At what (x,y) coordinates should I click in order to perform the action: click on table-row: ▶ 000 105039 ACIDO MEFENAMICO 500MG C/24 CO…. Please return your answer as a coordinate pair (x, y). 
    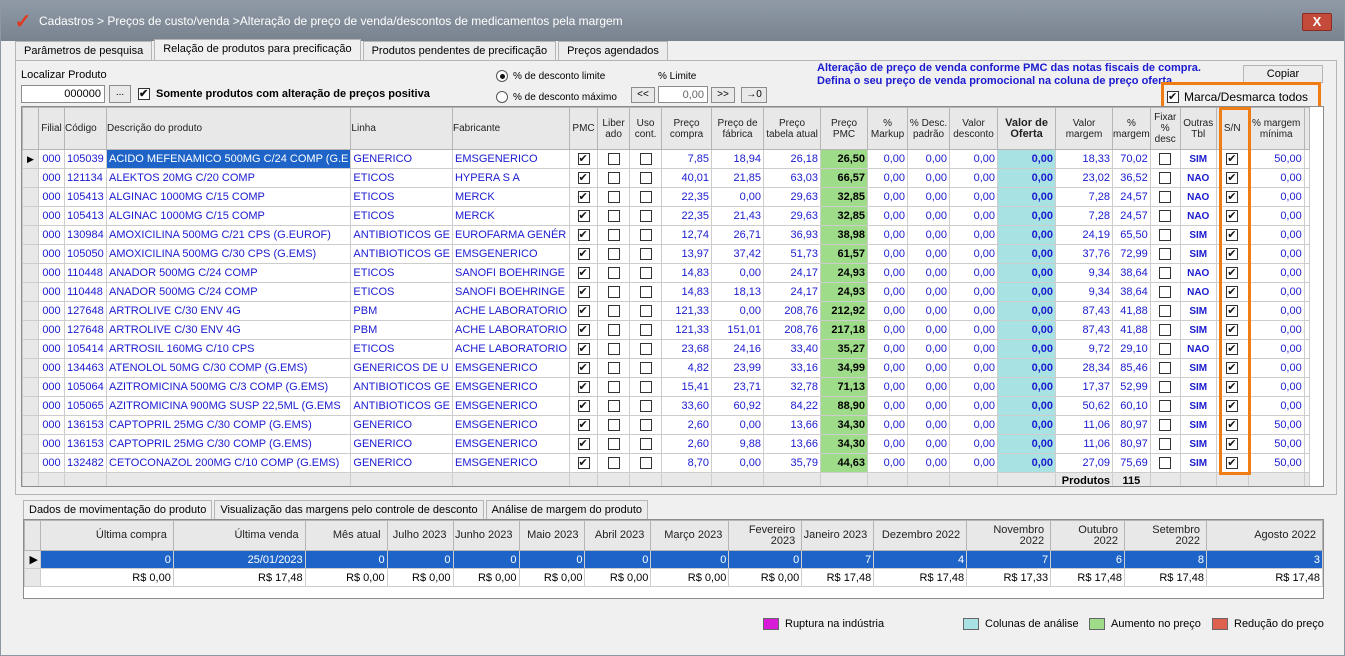
    Looking at the image, I should click on (666, 159).